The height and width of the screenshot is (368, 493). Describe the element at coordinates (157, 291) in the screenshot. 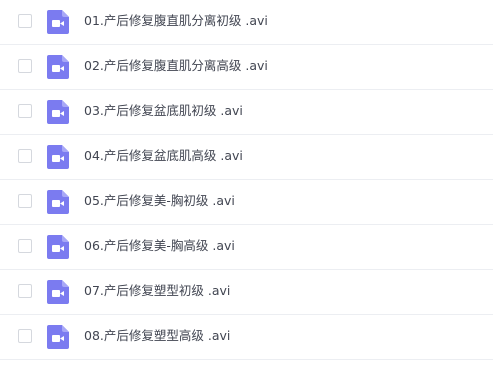

I see `file-name: 07.产后修复塑型初级 .avi` at that location.